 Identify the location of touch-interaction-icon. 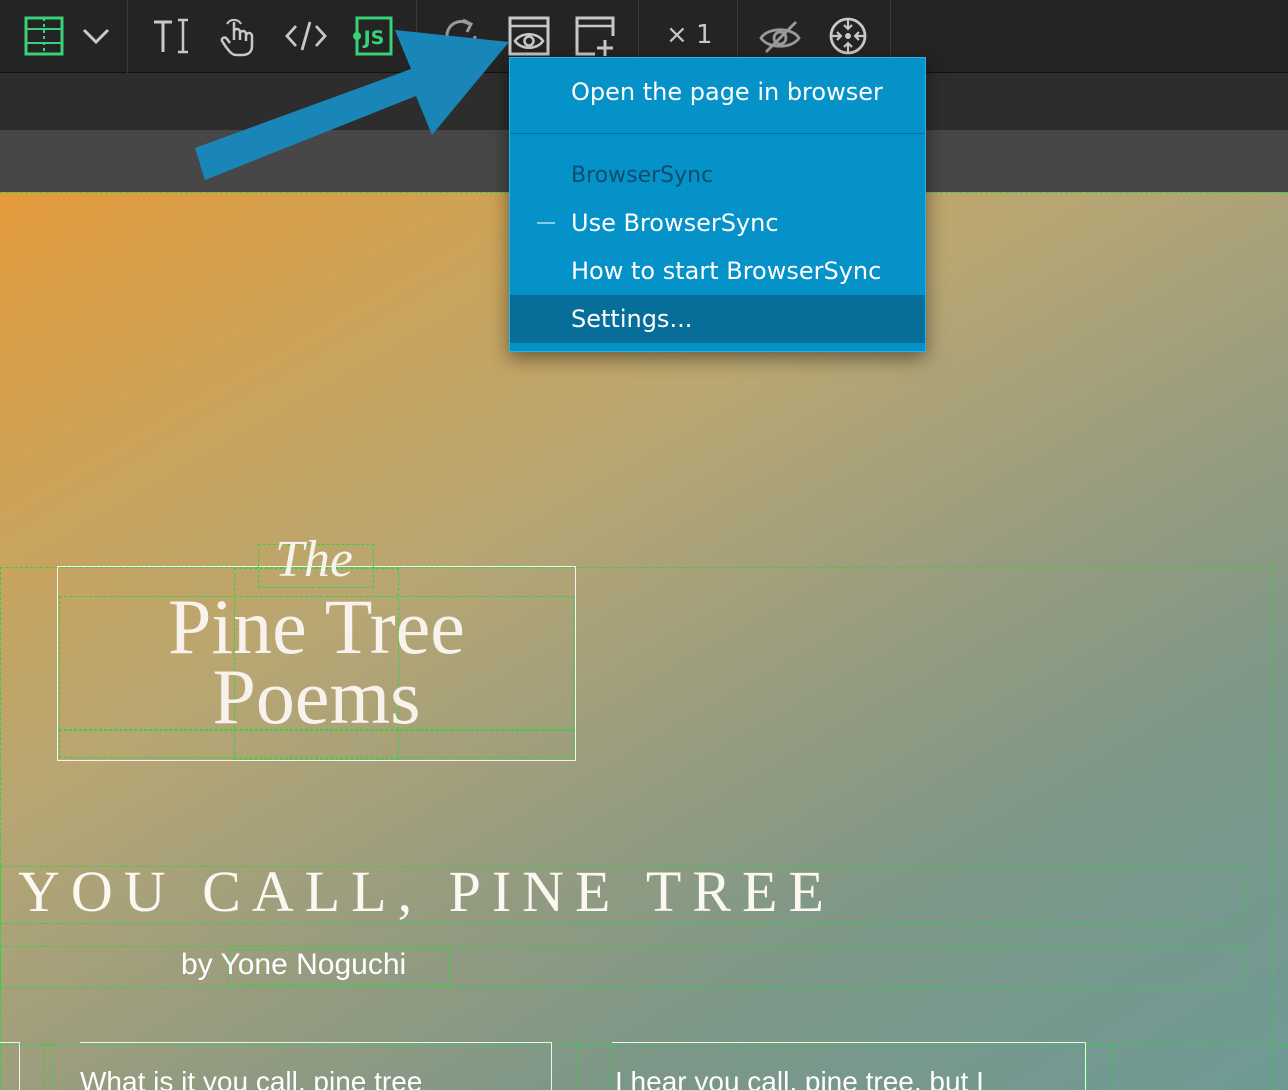
(237, 37).